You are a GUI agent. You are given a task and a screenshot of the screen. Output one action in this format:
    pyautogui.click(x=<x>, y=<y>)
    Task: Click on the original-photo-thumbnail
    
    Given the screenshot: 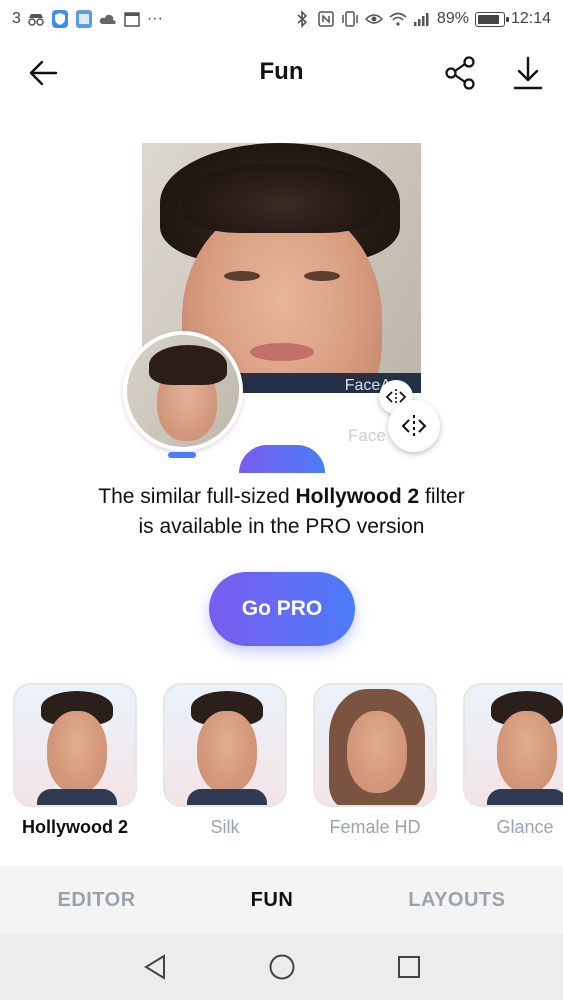 What is the action you would take?
    pyautogui.click(x=183, y=391)
    